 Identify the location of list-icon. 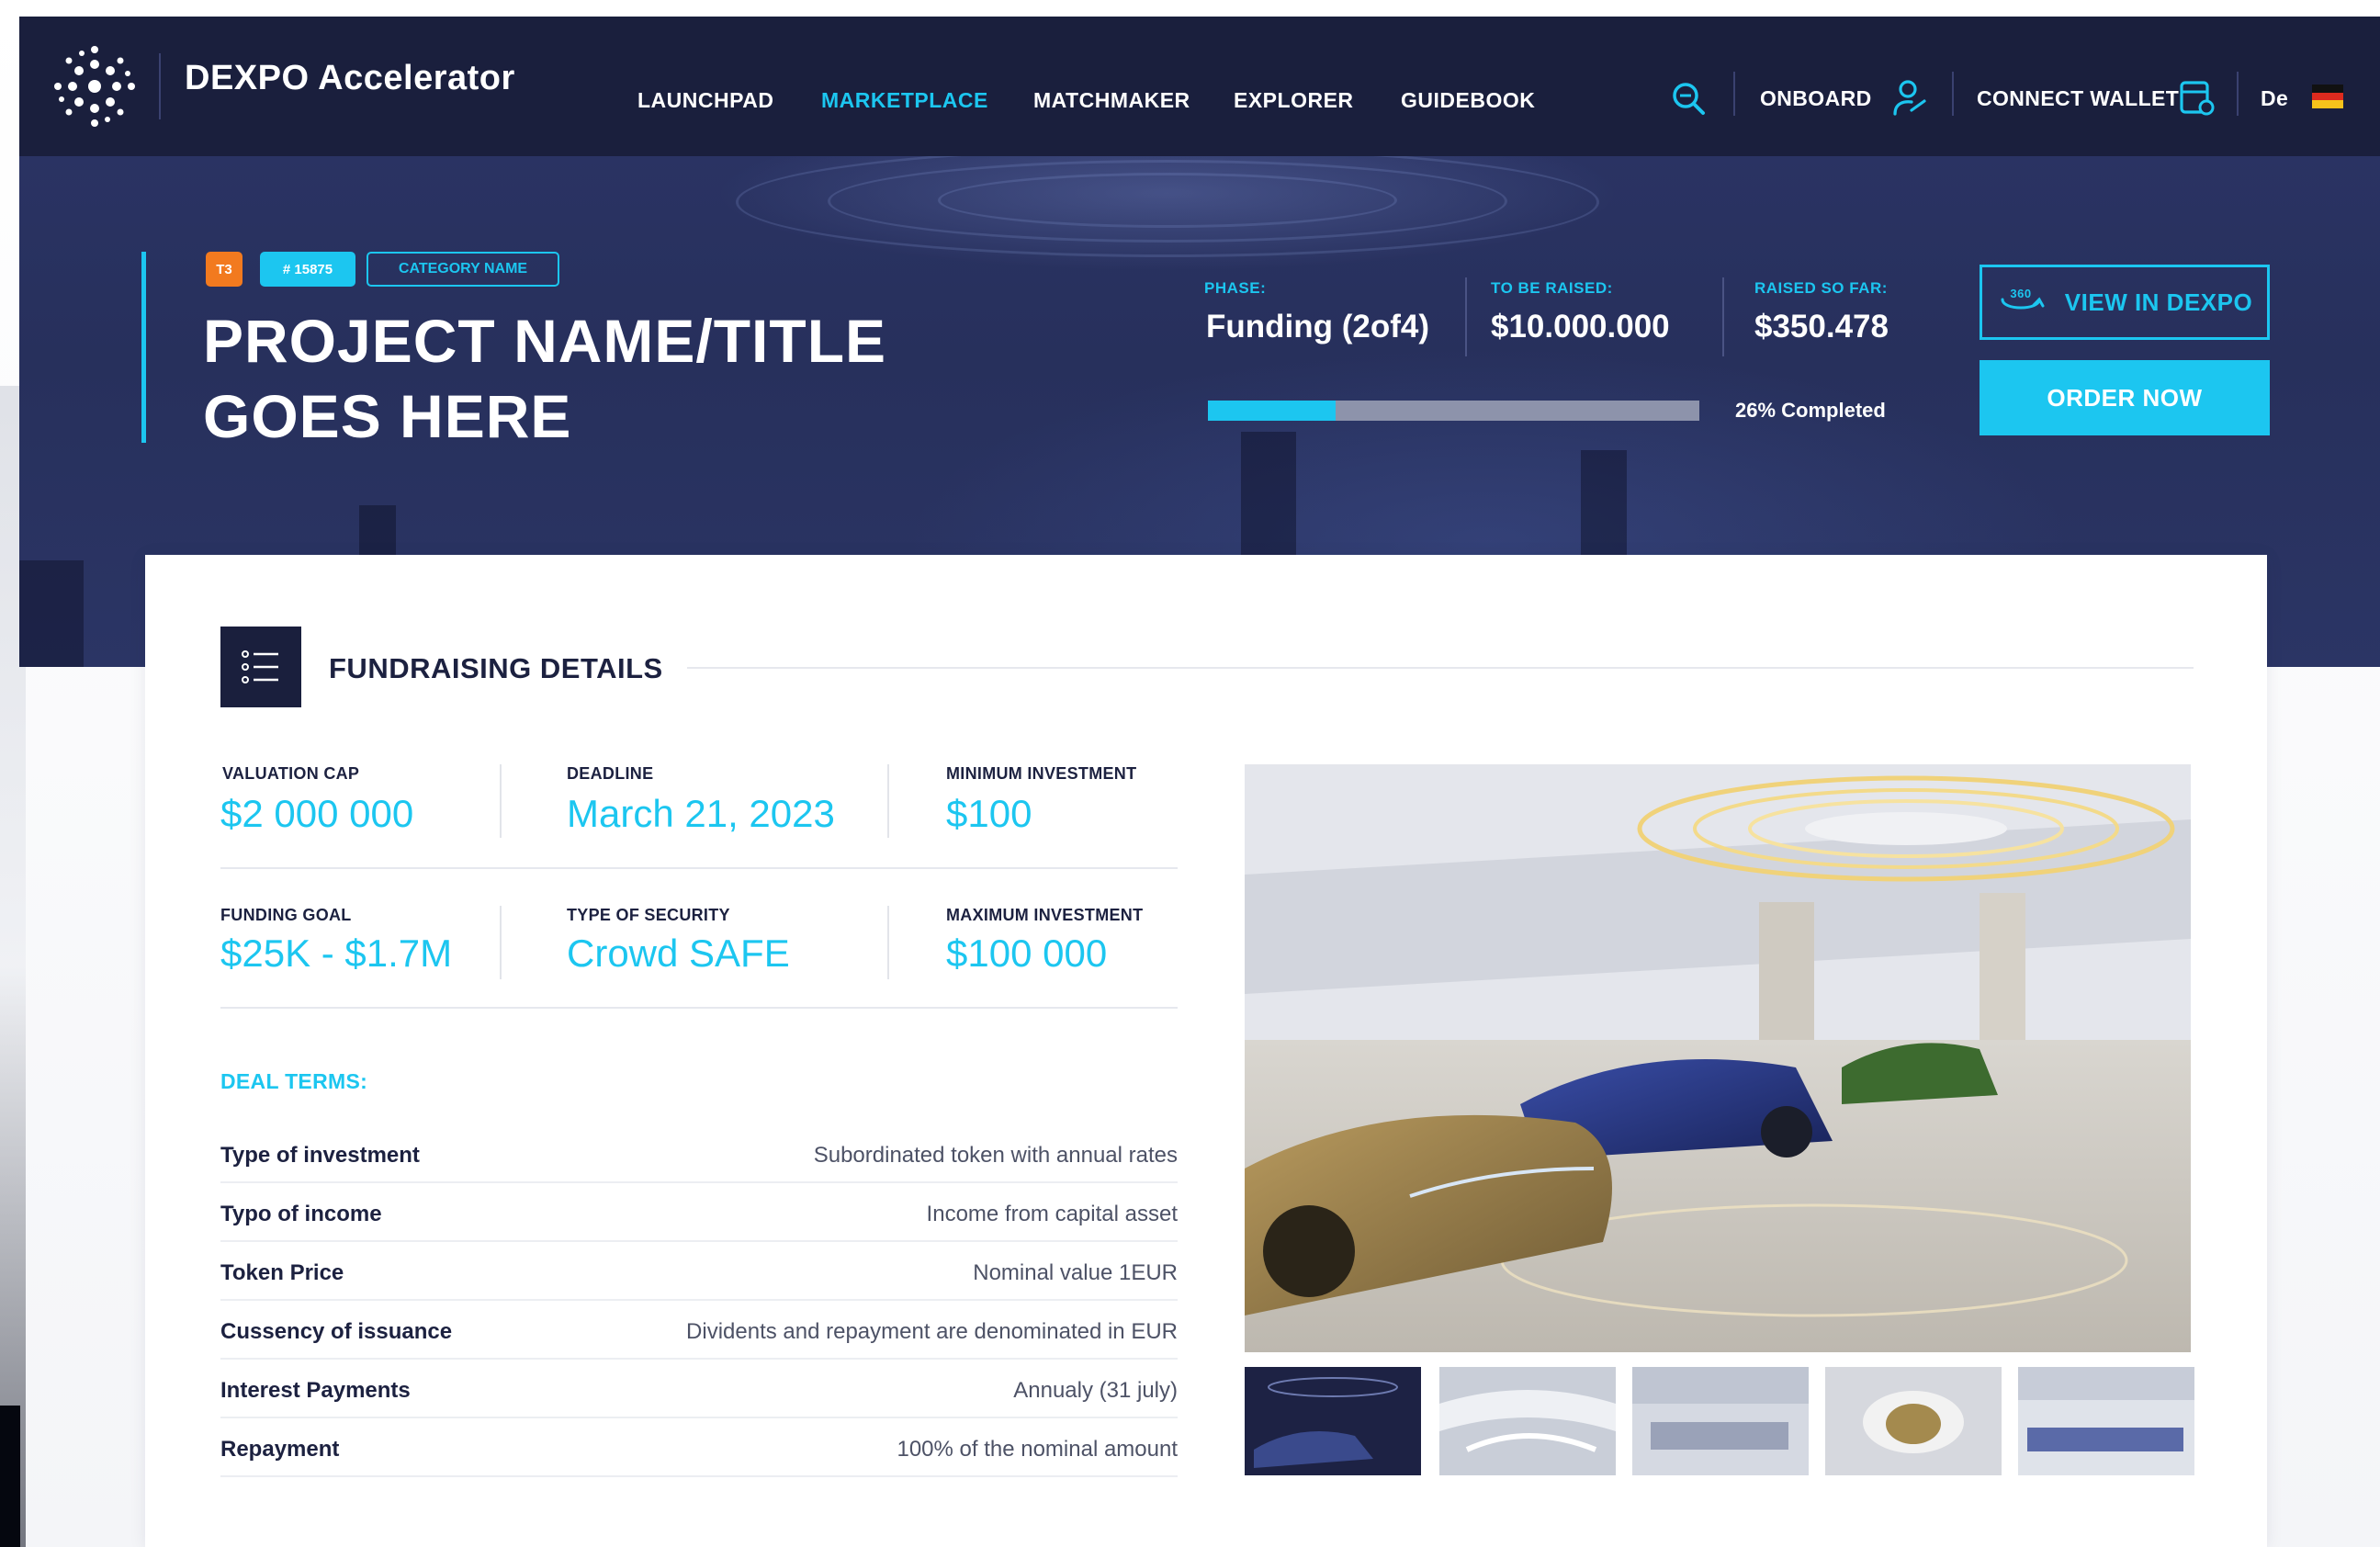
(260, 667).